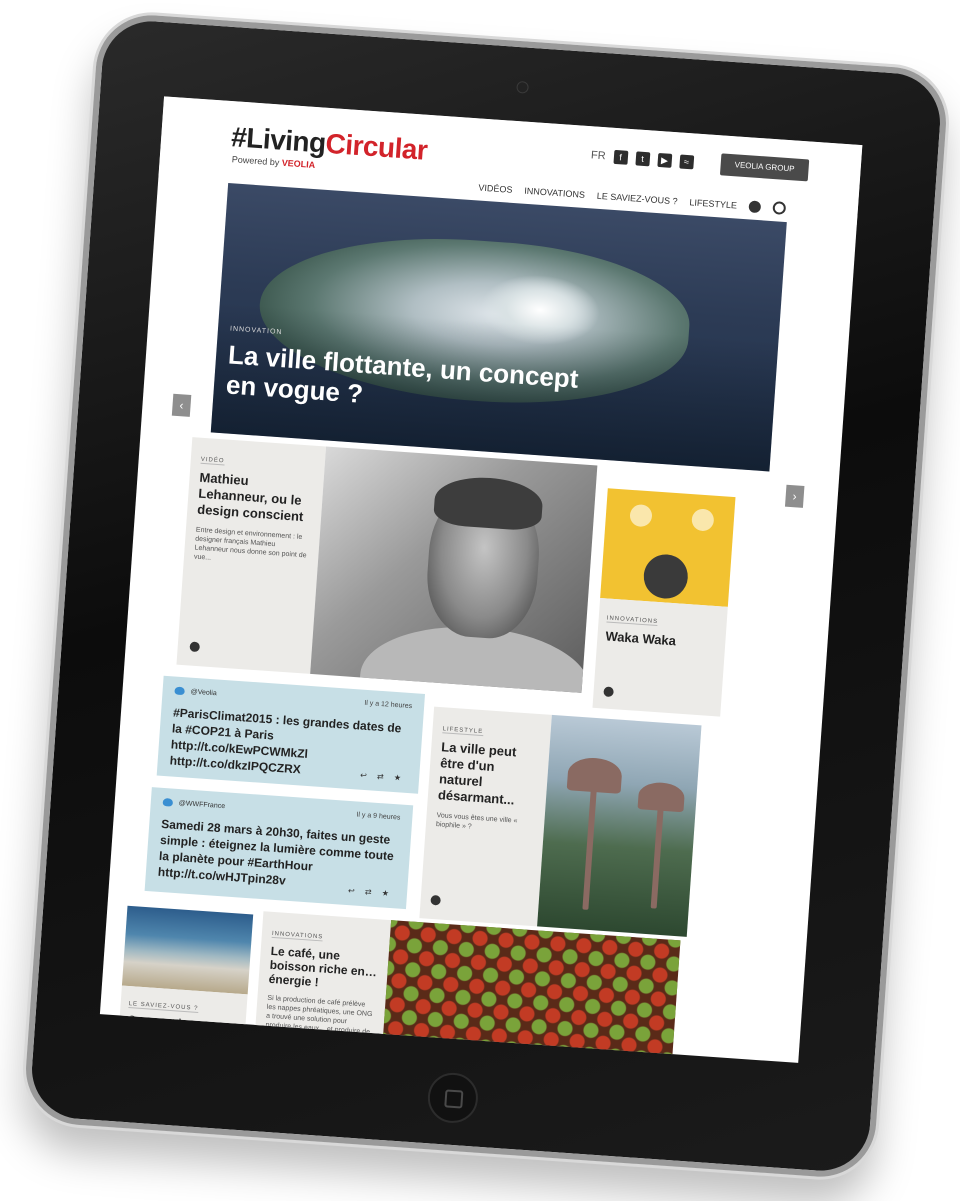  Describe the element at coordinates (323, 968) in the screenshot. I see `coffee-title: Le café, une boisson riche en… énergie !` at that location.